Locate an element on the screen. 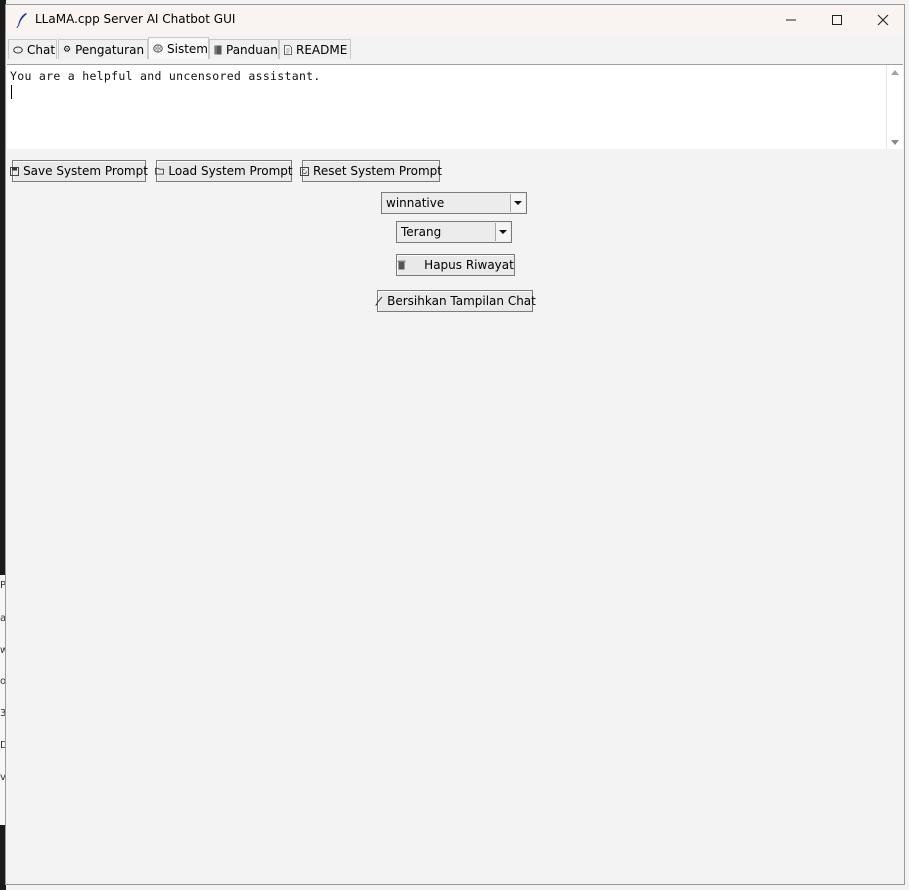 This screenshot has height=890, width=909. window-title: LLaMA.cpp Server AI Chatbot GUI is located at coordinates (135, 19).